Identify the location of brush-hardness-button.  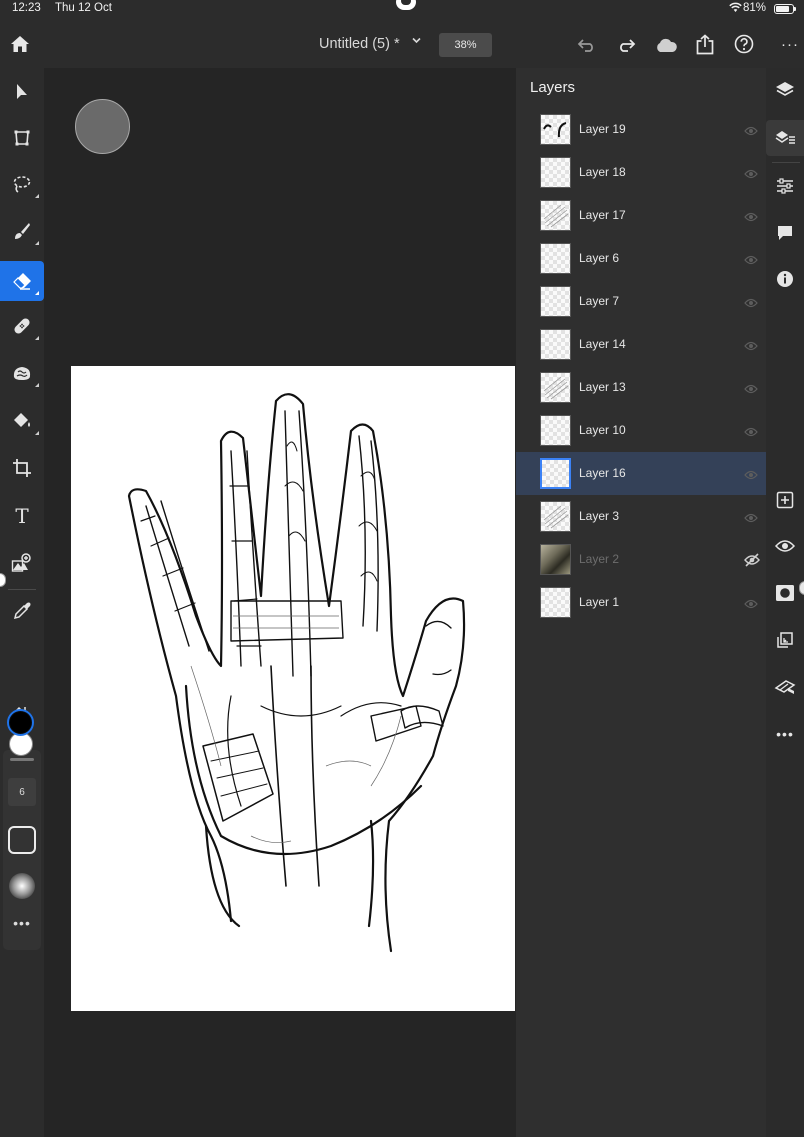
(22, 886).